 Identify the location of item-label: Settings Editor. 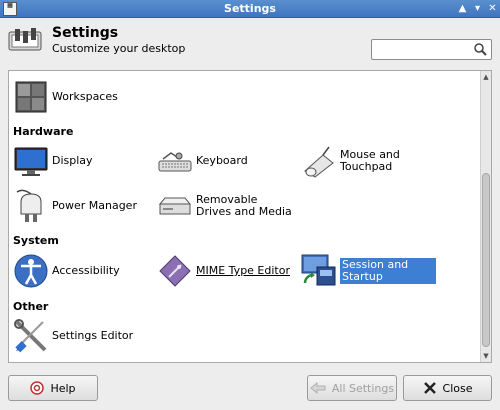
(93, 335).